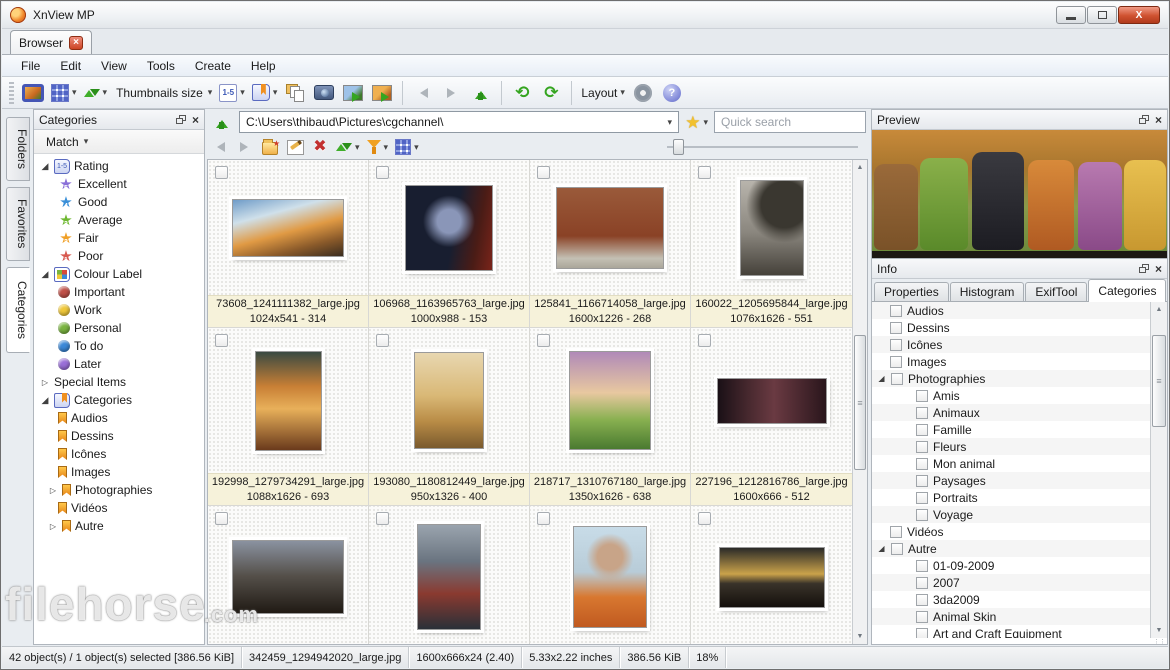 The width and height of the screenshot is (1170, 670). Describe the element at coordinates (76, 42) in the screenshot. I see `tab-close-icon: ×` at that location.